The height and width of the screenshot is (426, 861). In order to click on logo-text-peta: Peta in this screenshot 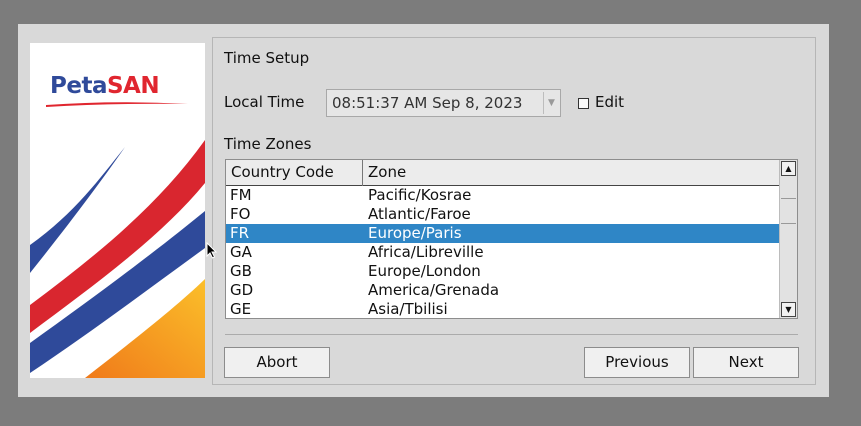, I will do `click(78, 86)`.